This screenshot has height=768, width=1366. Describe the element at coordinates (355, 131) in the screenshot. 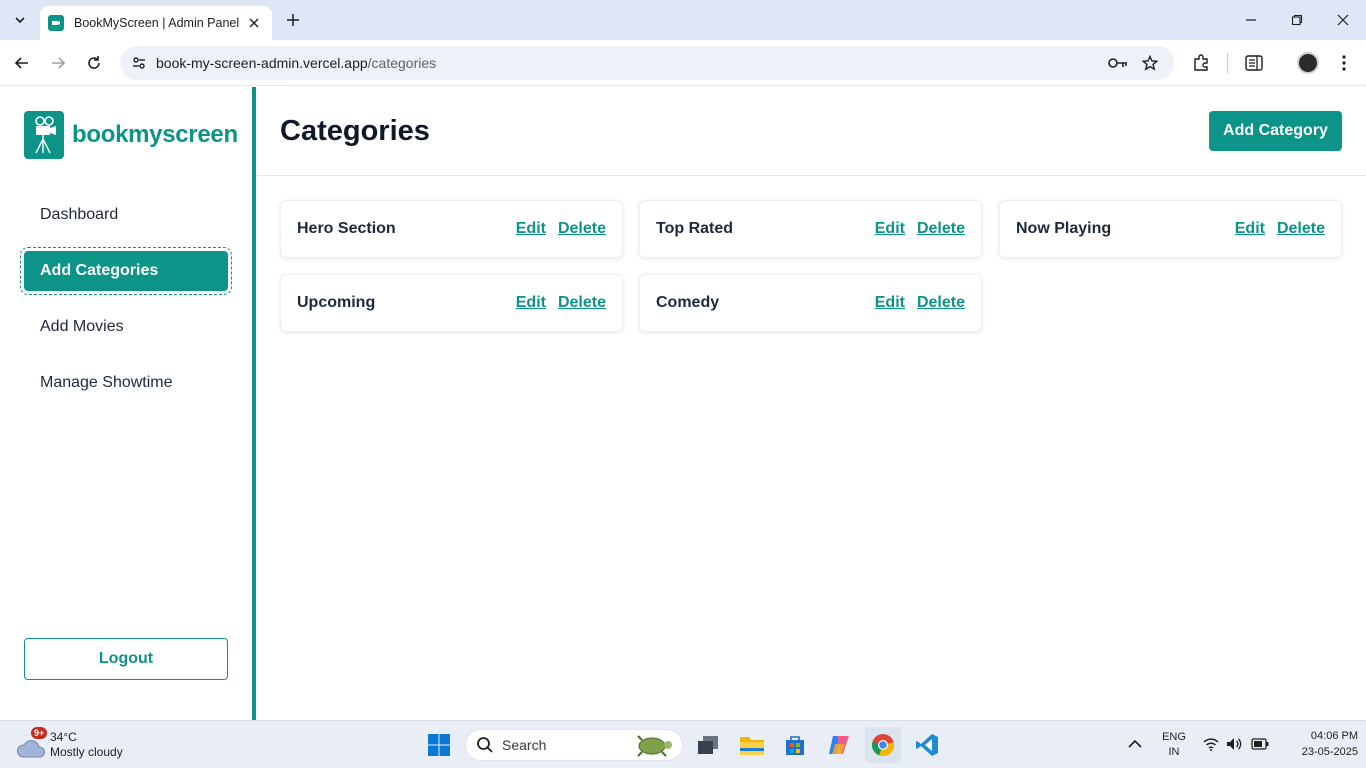

I see `page-title: Categories` at that location.